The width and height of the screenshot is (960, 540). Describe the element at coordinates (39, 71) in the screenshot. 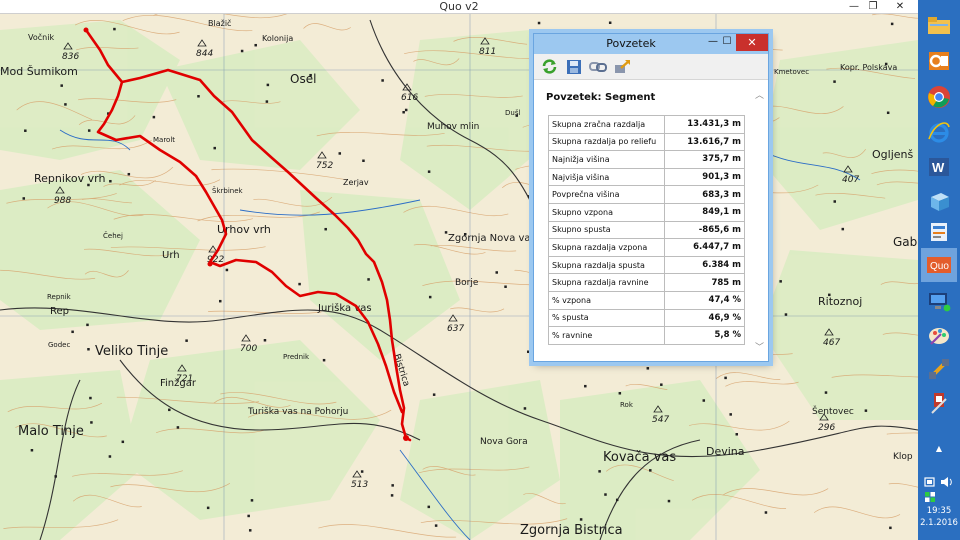

I see `map-place-label: Mod Šumikom` at that location.